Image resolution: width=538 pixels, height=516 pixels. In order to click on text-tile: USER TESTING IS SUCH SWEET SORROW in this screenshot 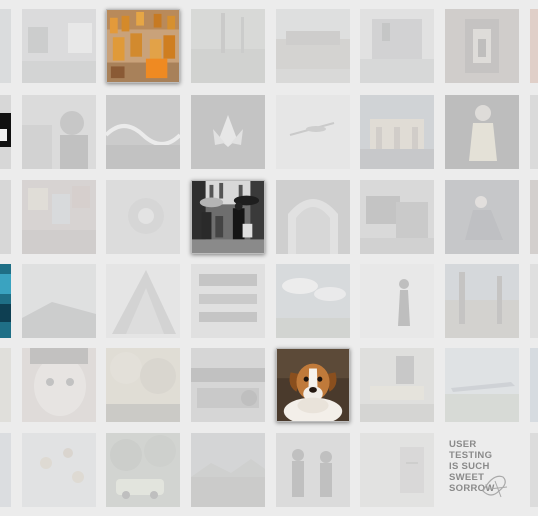, I will do `click(482, 470)`.